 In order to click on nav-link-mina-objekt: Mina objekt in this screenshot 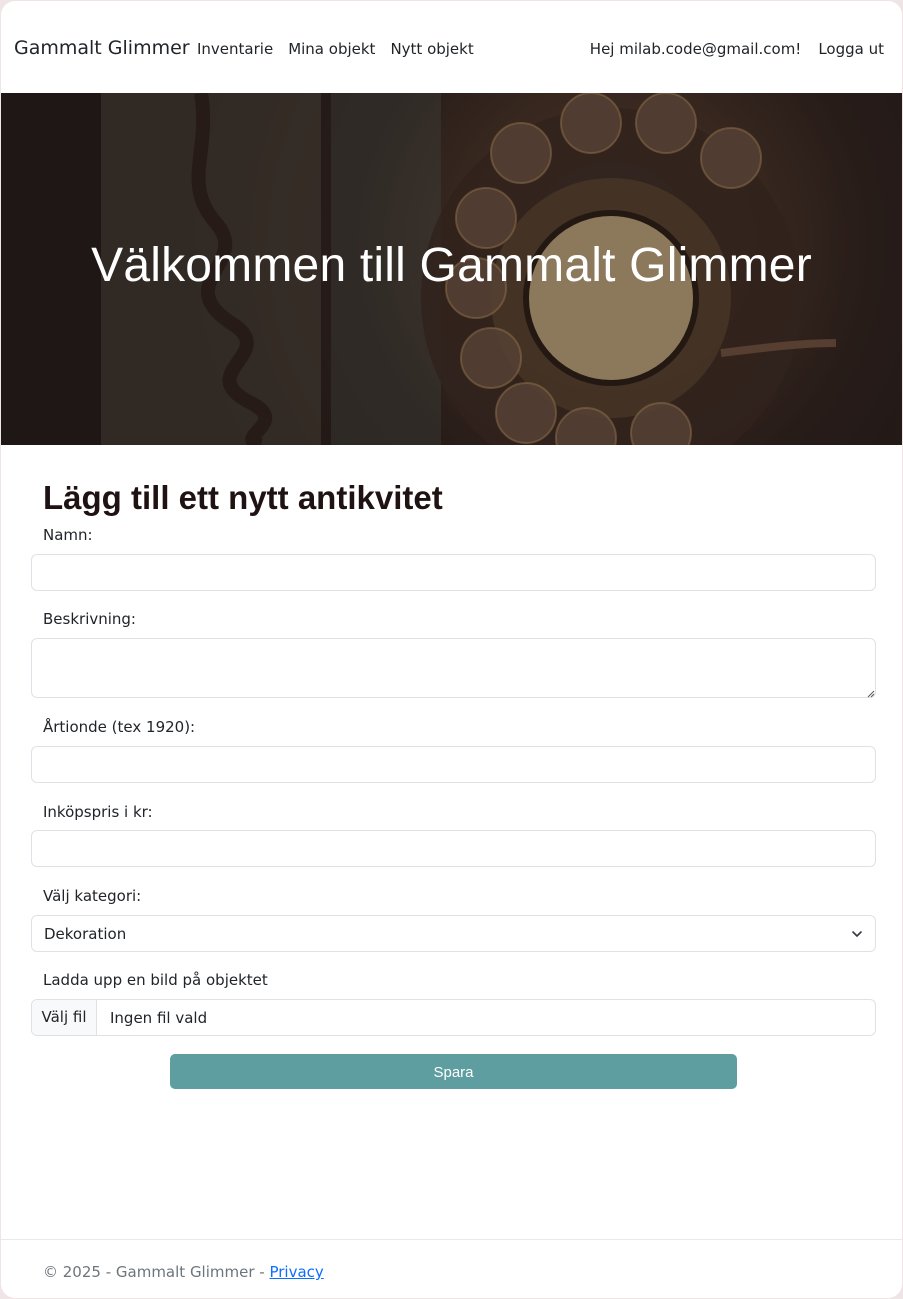, I will do `click(331, 49)`.